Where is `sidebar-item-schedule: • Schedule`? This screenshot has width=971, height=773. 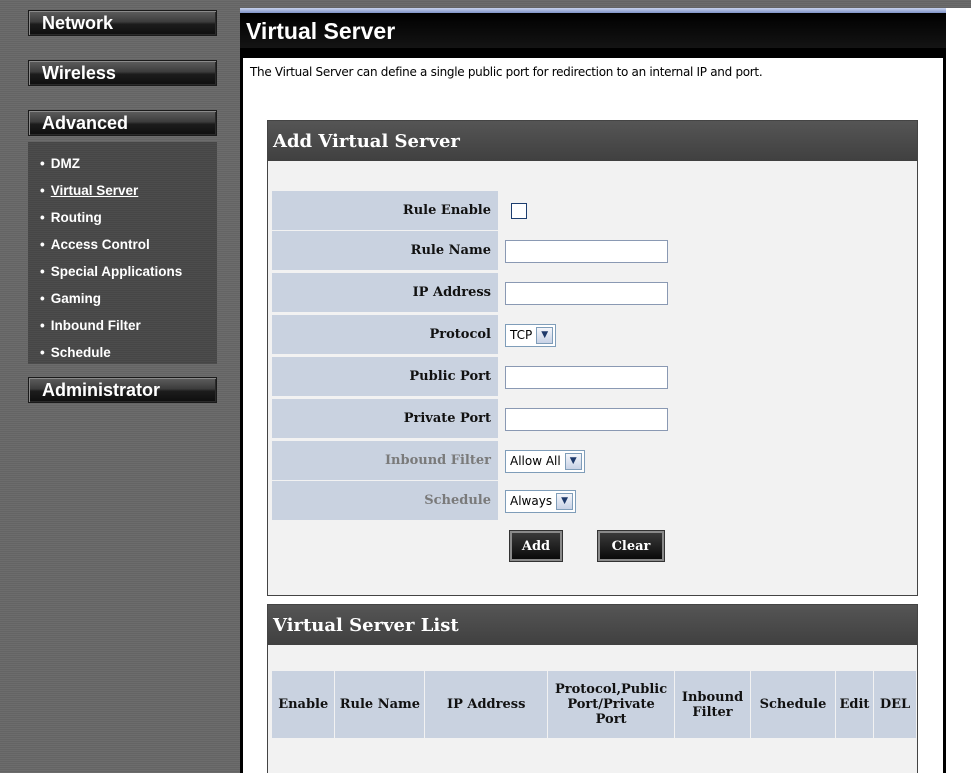 sidebar-item-schedule: • Schedule is located at coordinates (122, 352).